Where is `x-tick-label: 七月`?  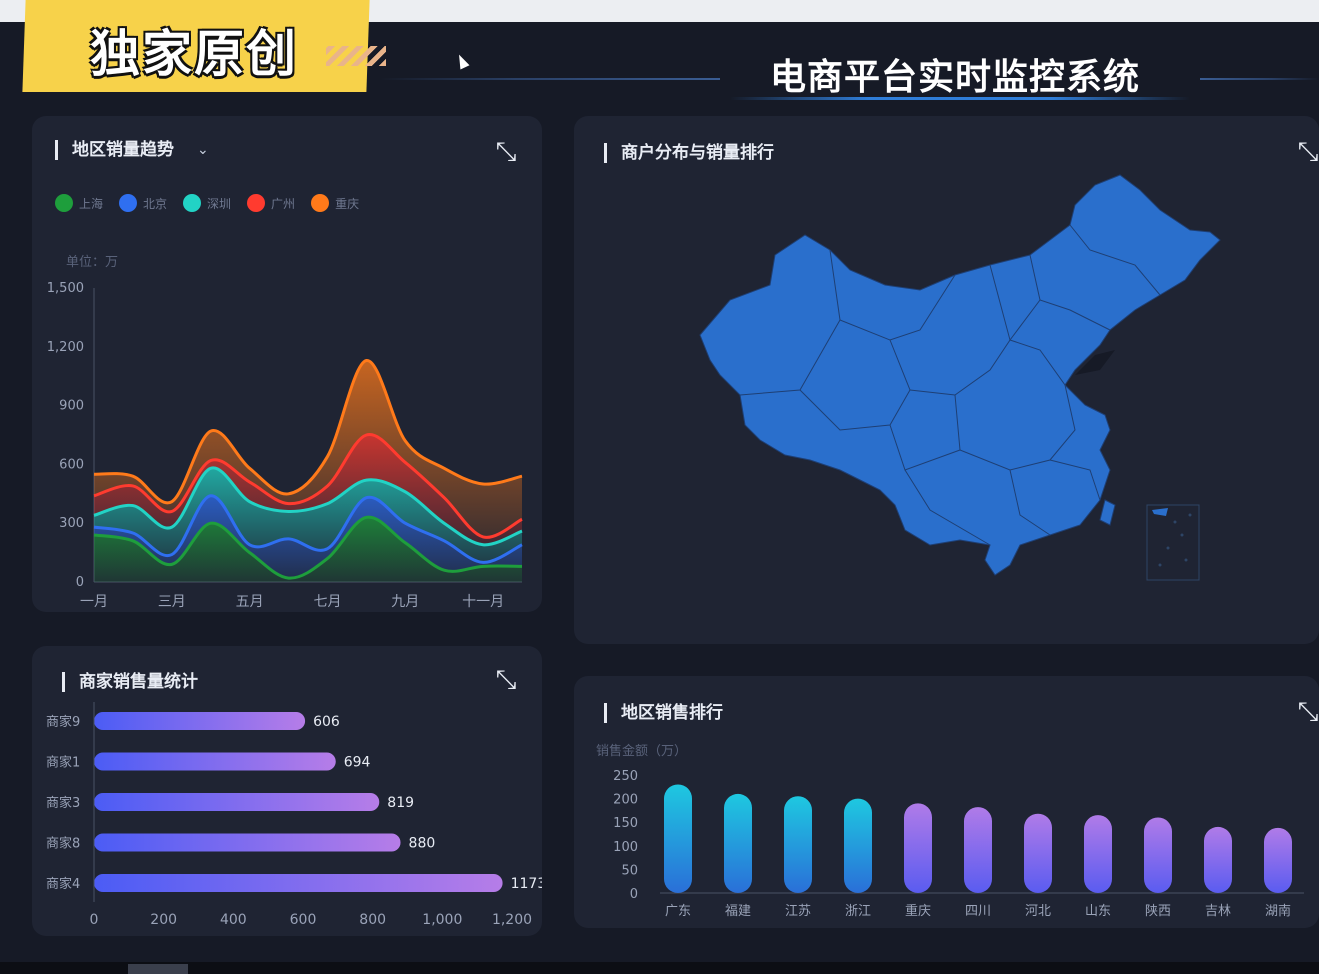
x-tick-label: 七月 is located at coordinates (327, 602).